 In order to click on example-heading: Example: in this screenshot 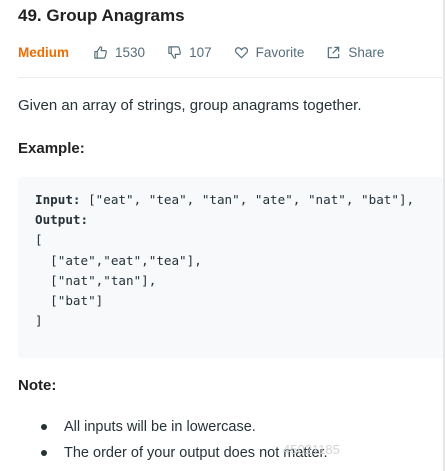, I will do `click(51, 148)`.